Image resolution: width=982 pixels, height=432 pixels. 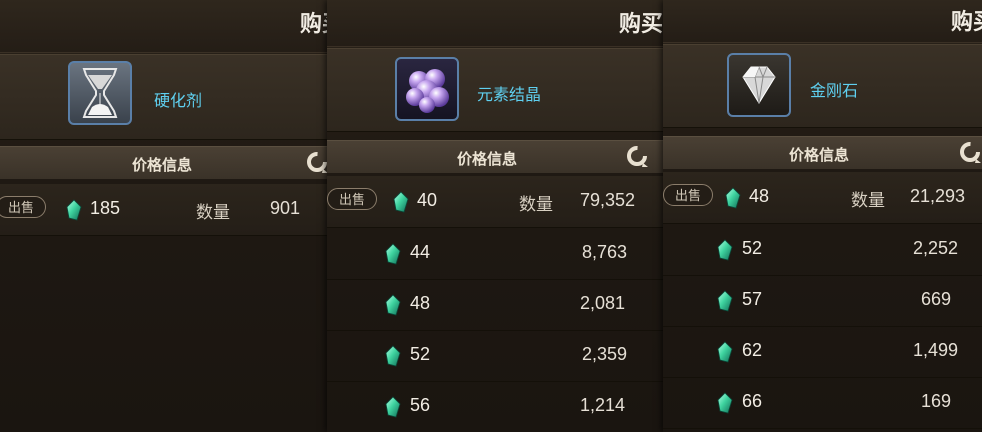 What do you see at coordinates (420, 405) in the screenshot?
I see `price-value: 56` at bounding box center [420, 405].